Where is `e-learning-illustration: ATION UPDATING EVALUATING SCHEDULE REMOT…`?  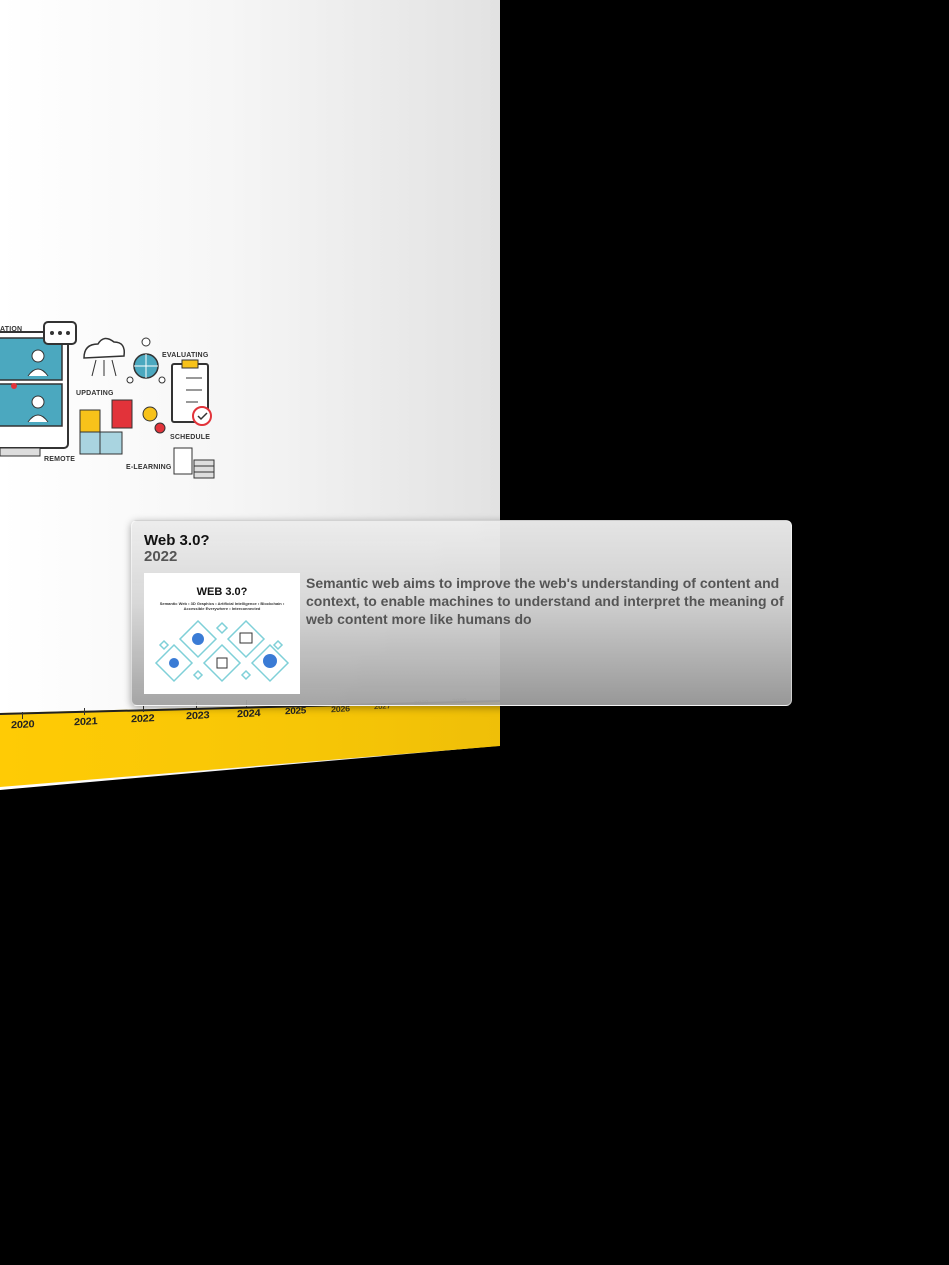
e-learning-illustration: ATION UPDATING EVALUATING SCHEDULE REMOT… is located at coordinates (115, 403).